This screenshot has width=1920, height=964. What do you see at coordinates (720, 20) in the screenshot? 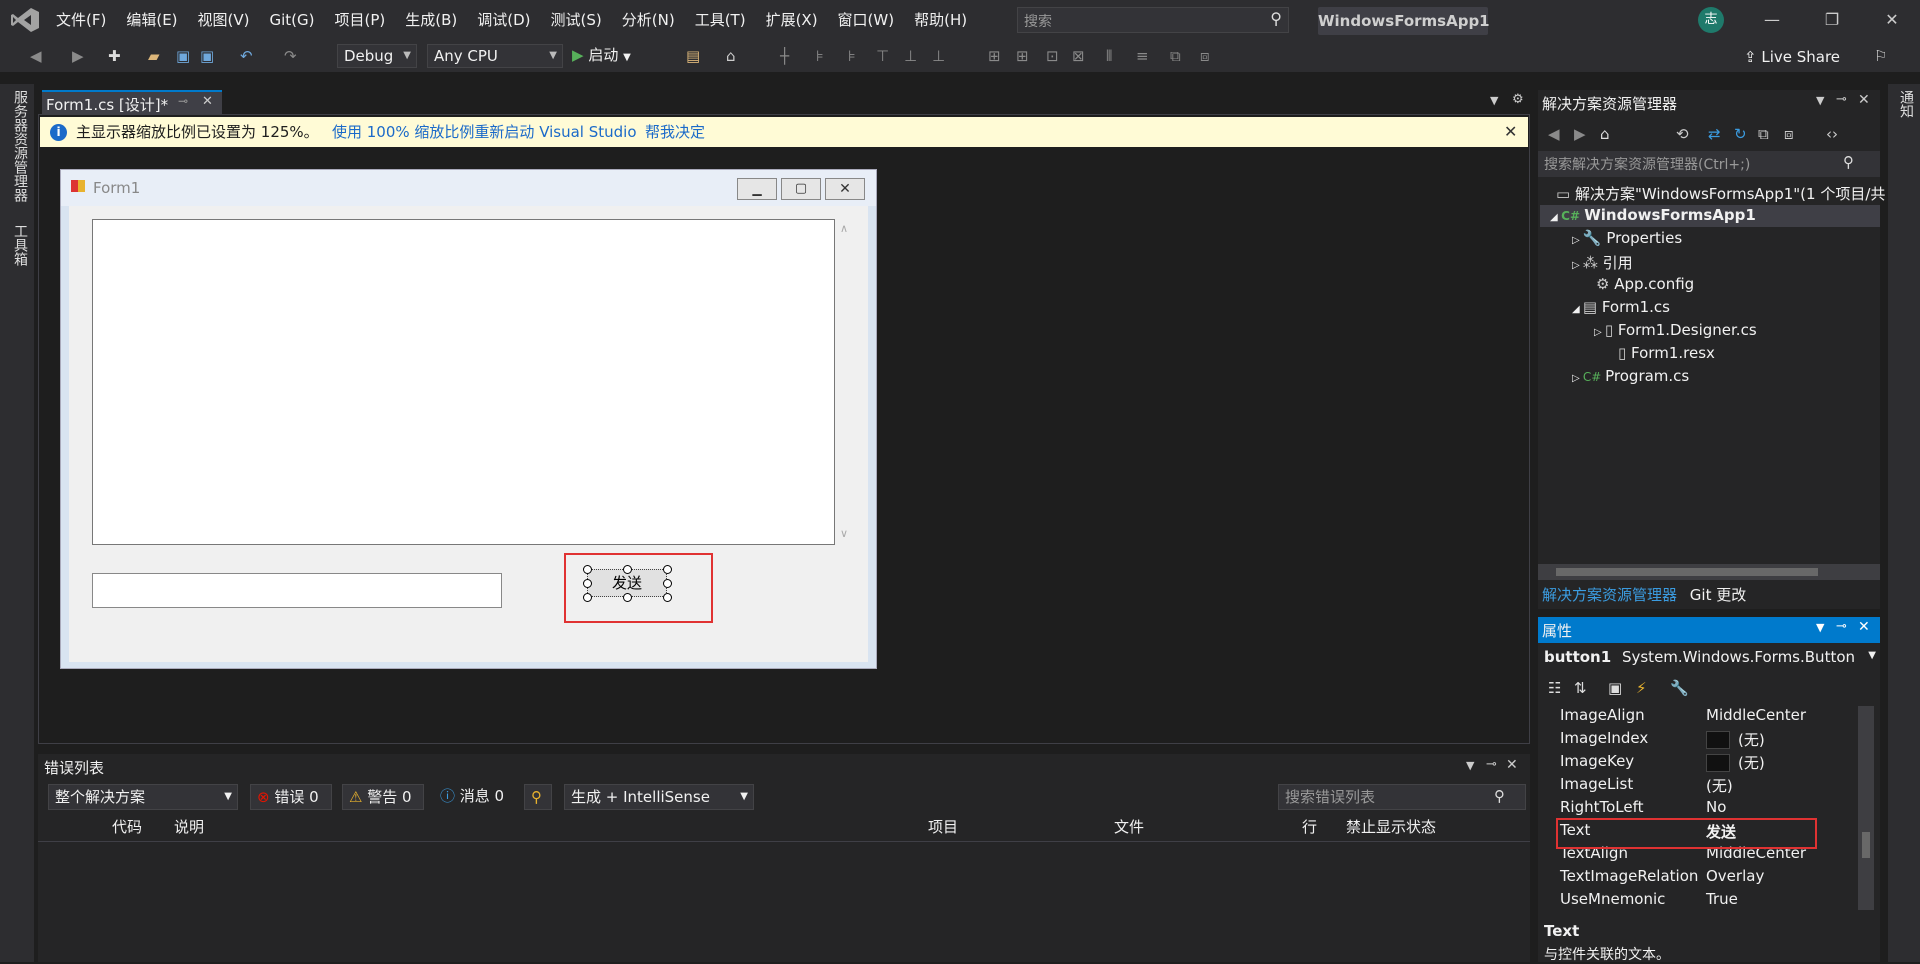
I see `menu-tools: 工具(T)` at bounding box center [720, 20].